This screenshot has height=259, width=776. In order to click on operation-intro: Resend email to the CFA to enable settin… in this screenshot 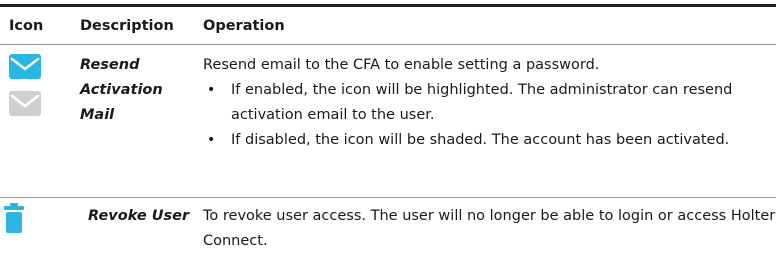, I will do `click(401, 65)`.